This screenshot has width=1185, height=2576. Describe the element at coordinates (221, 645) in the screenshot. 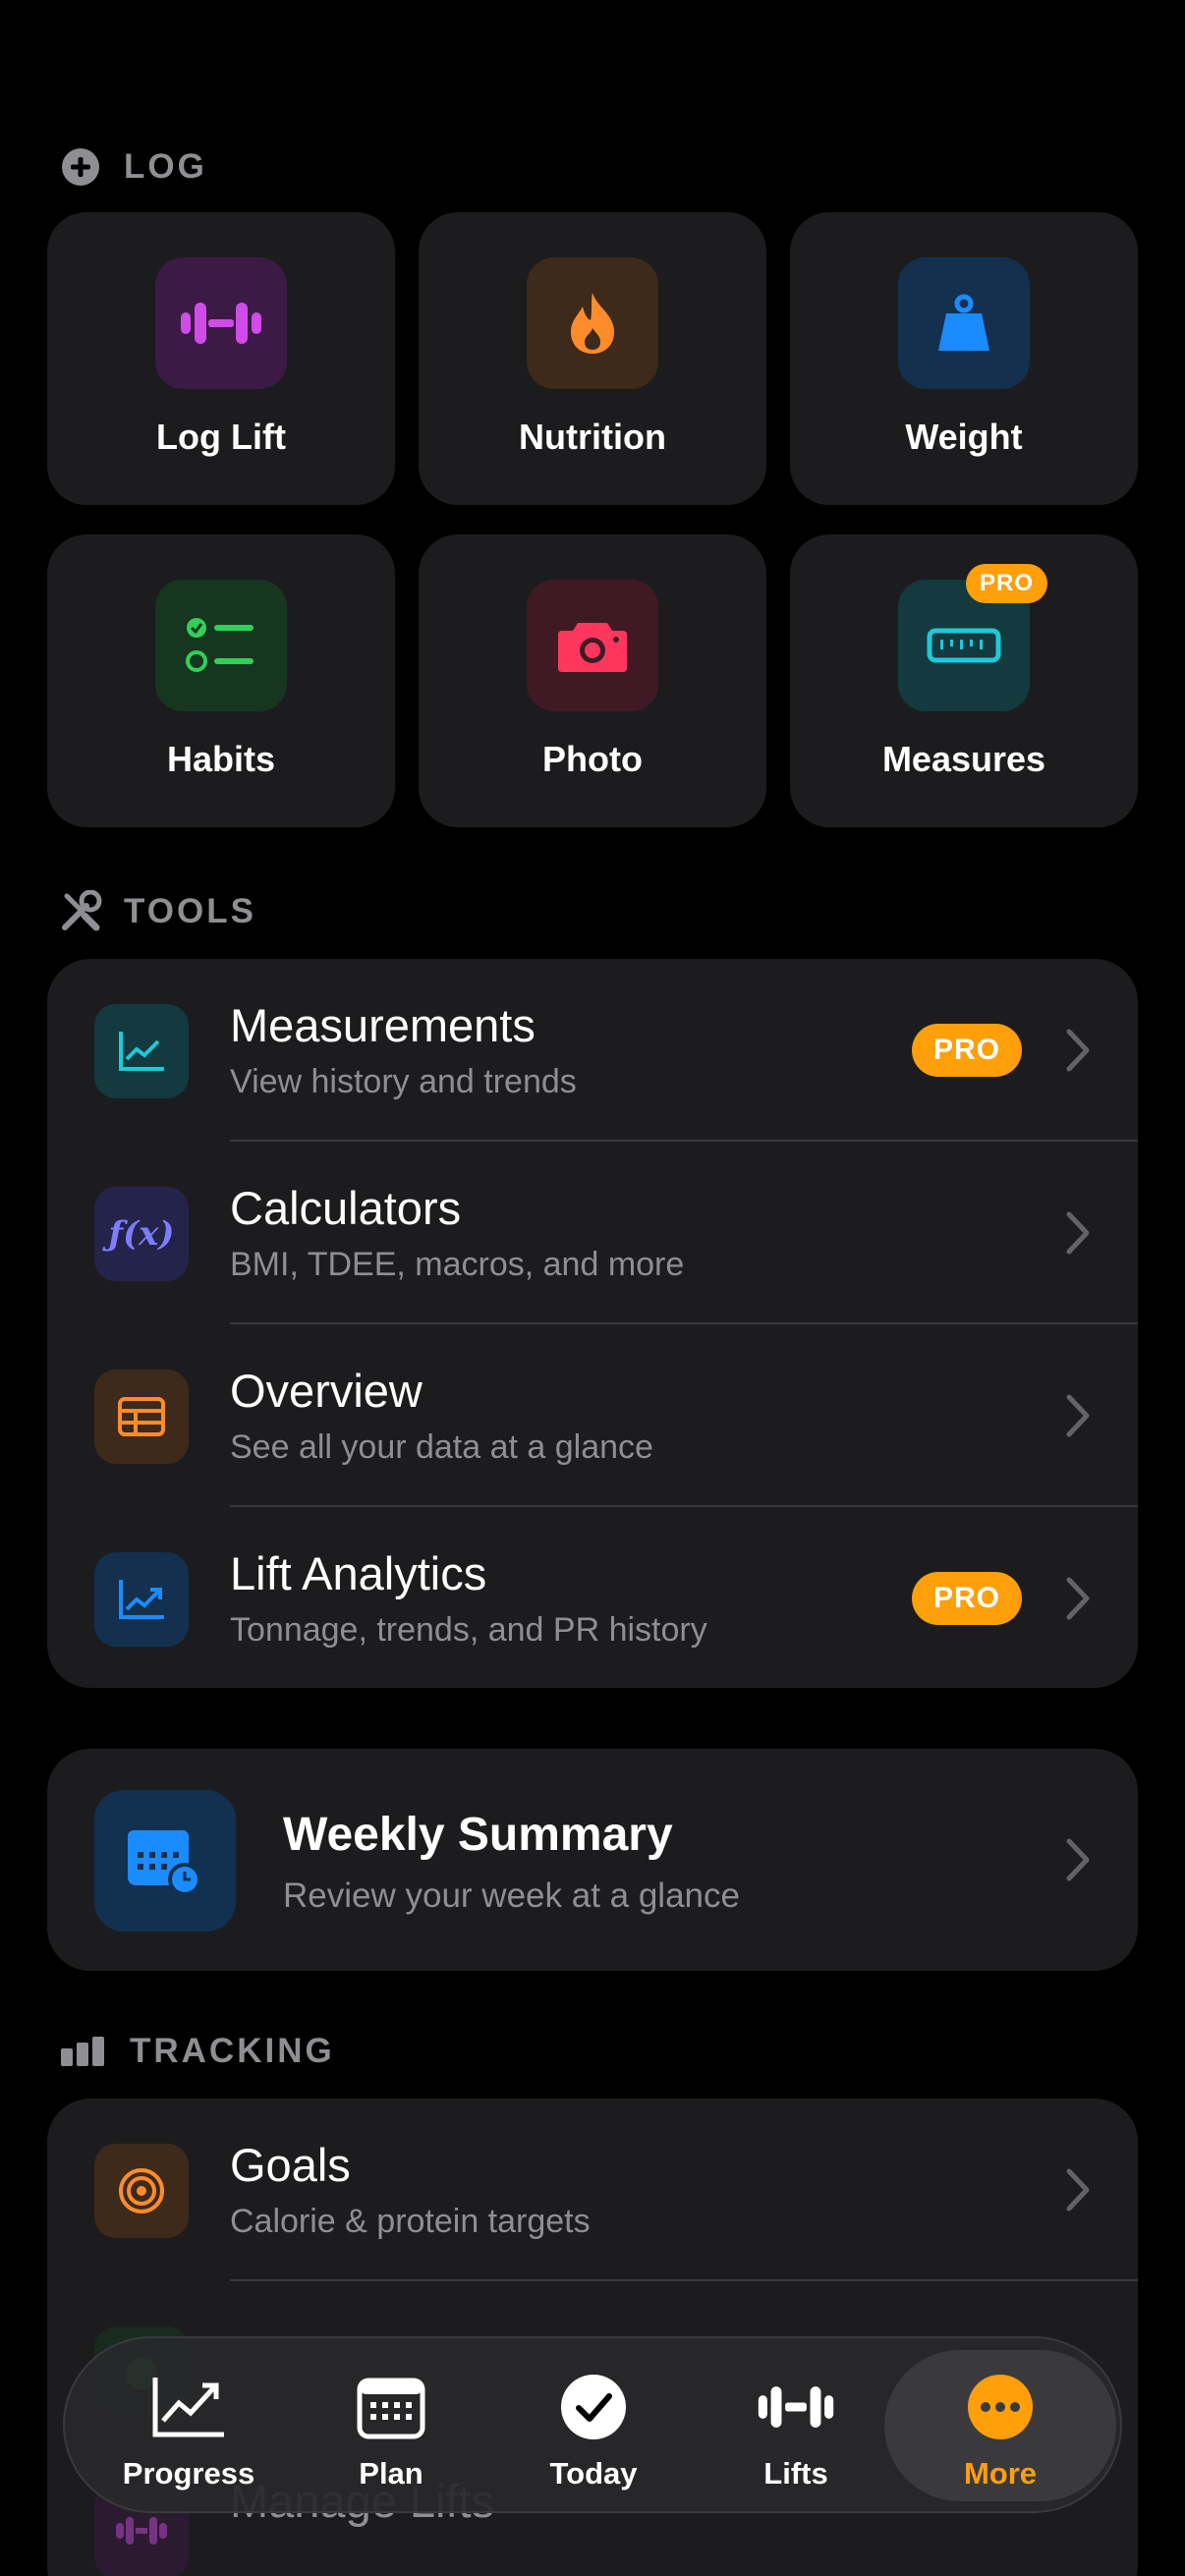

I see `checklist-icon` at that location.